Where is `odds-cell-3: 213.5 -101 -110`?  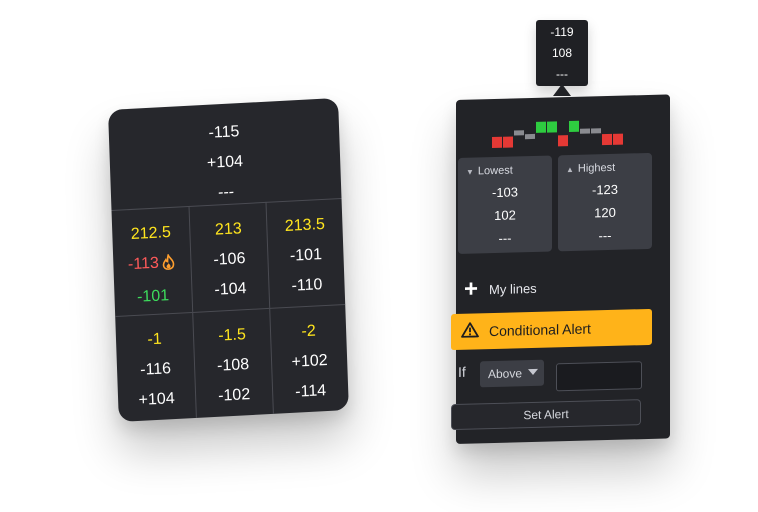
odds-cell-3: 213.5 -101 -110 is located at coordinates (305, 252).